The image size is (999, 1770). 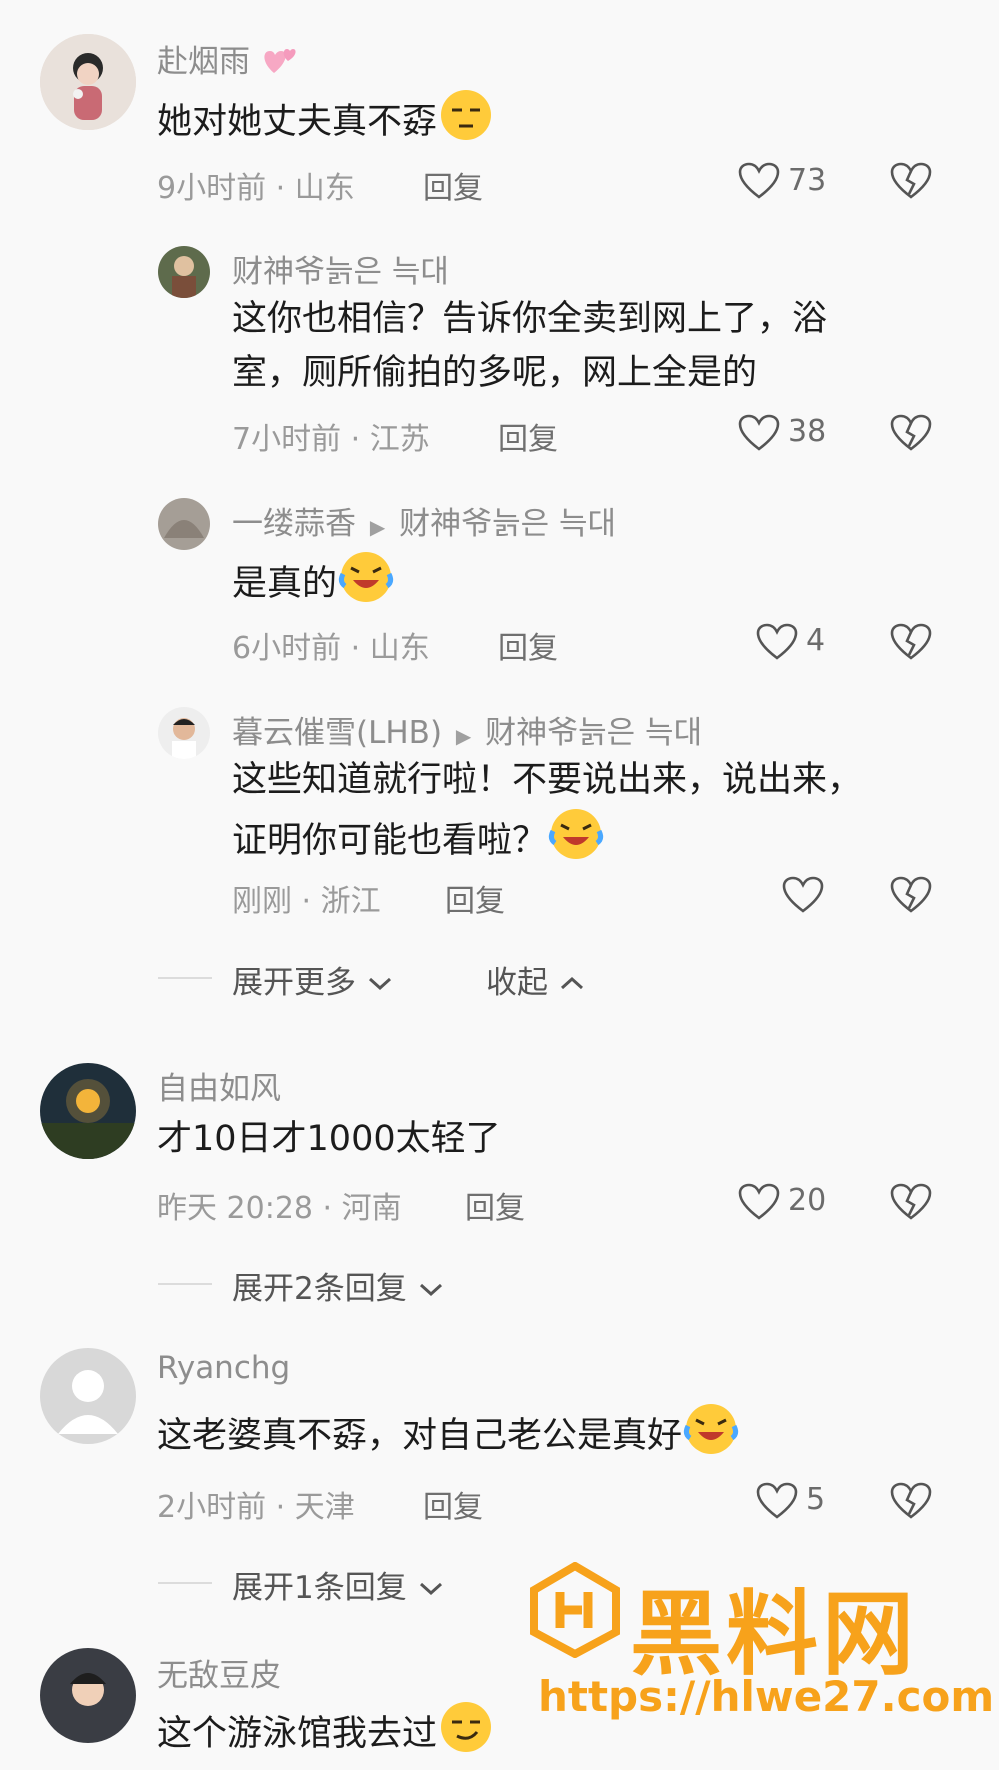 What do you see at coordinates (807, 1200) in the screenshot?
I see `like-count: 20` at bounding box center [807, 1200].